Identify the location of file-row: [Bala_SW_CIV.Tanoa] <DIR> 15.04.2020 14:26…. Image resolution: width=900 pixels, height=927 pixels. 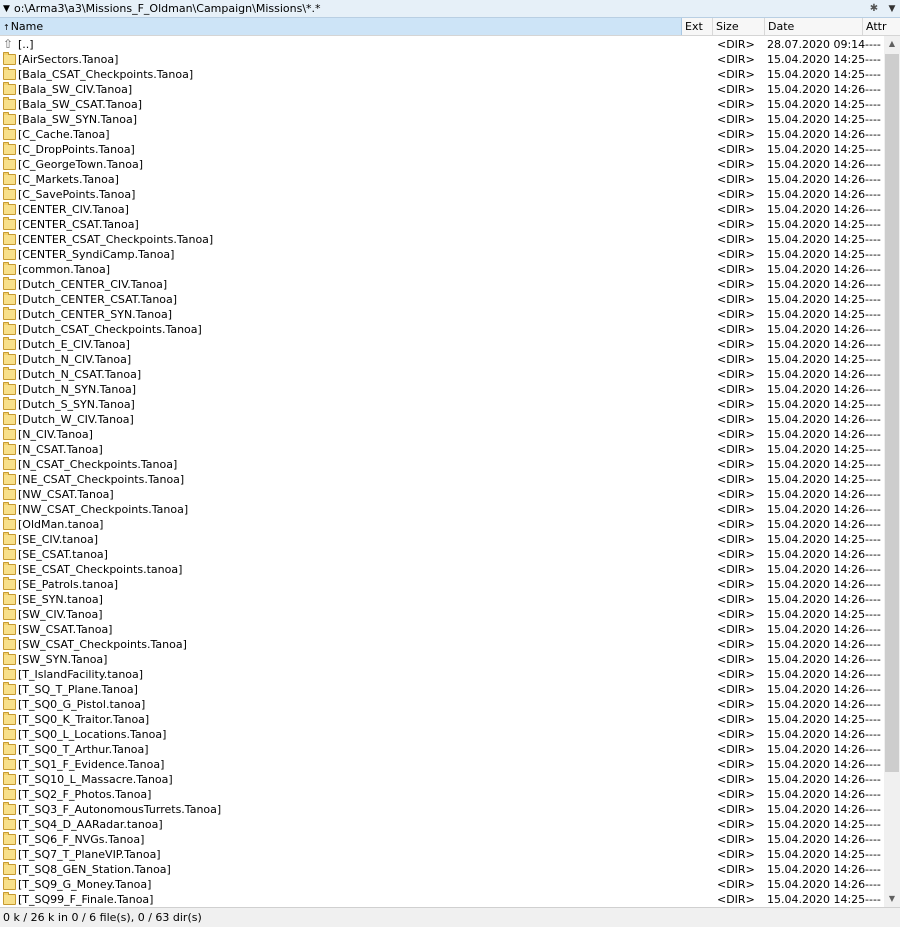
(442, 89).